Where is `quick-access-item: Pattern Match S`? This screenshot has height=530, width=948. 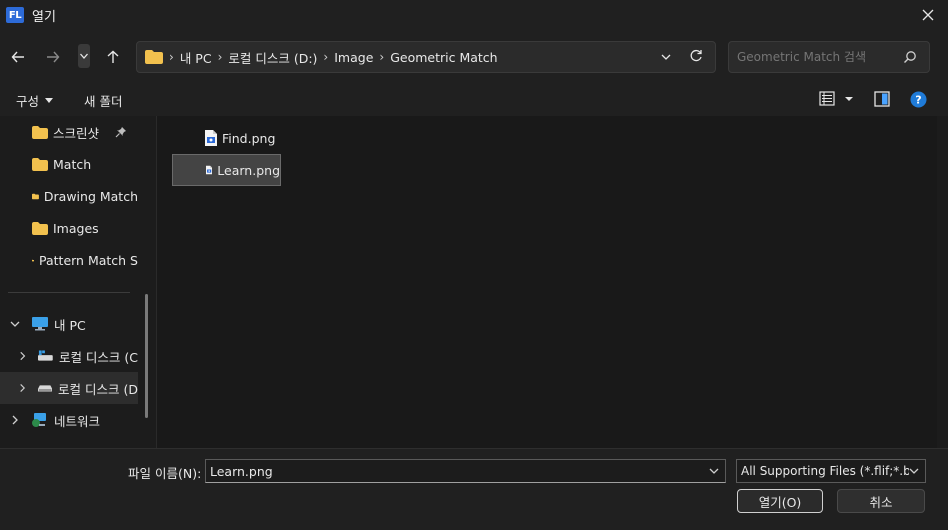 quick-access-item: Pattern Match S is located at coordinates (69, 260).